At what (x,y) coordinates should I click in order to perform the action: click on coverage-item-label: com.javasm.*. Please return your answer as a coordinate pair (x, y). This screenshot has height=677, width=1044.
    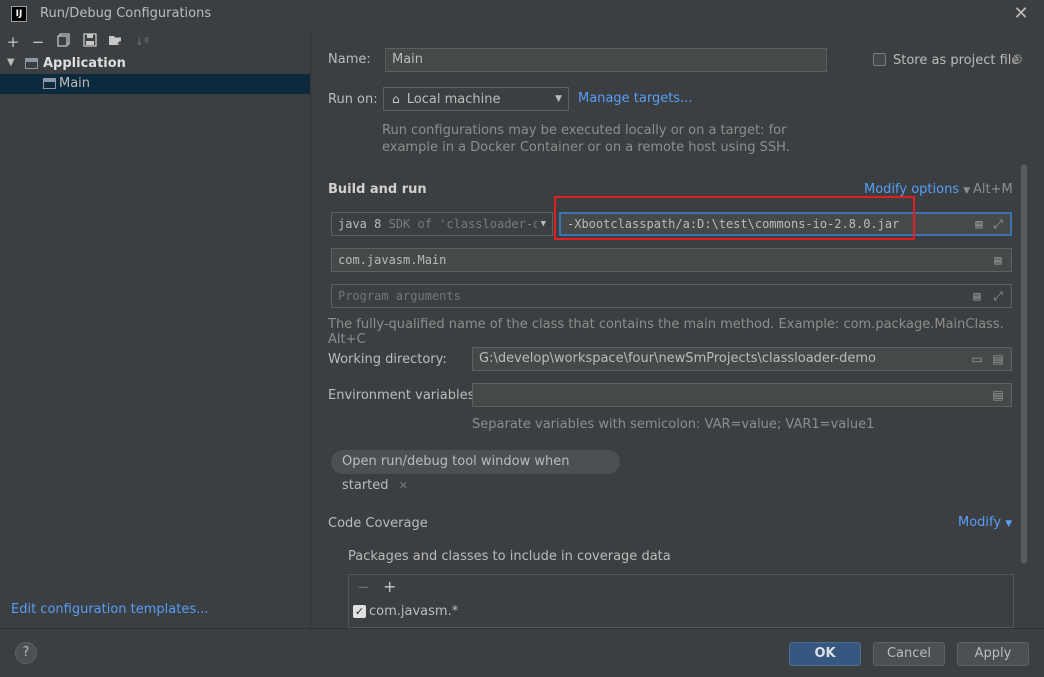
    Looking at the image, I should click on (414, 611).